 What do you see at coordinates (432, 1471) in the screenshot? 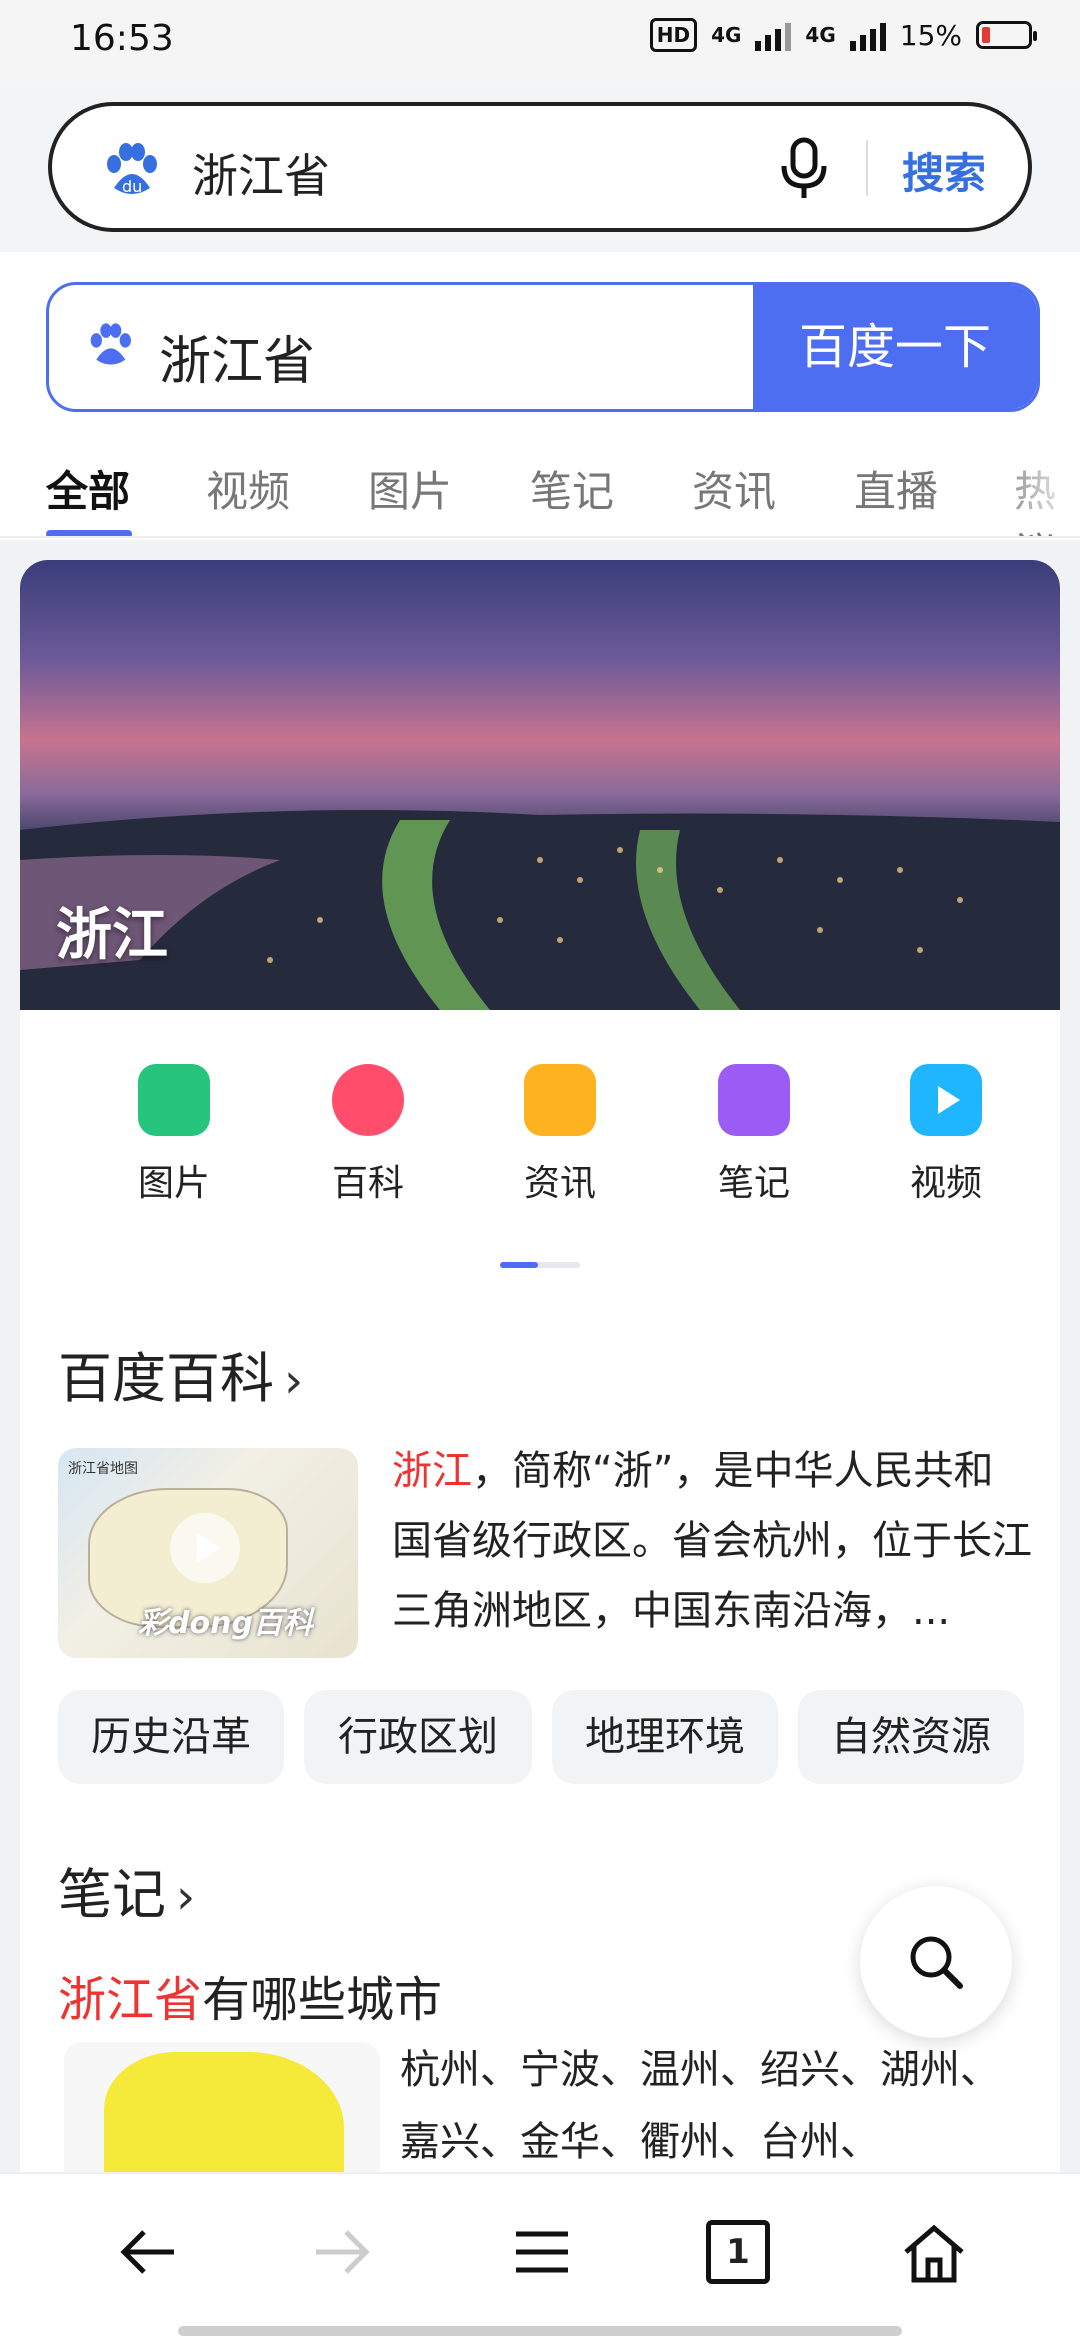
I see `baike-highlight: 浙江` at bounding box center [432, 1471].